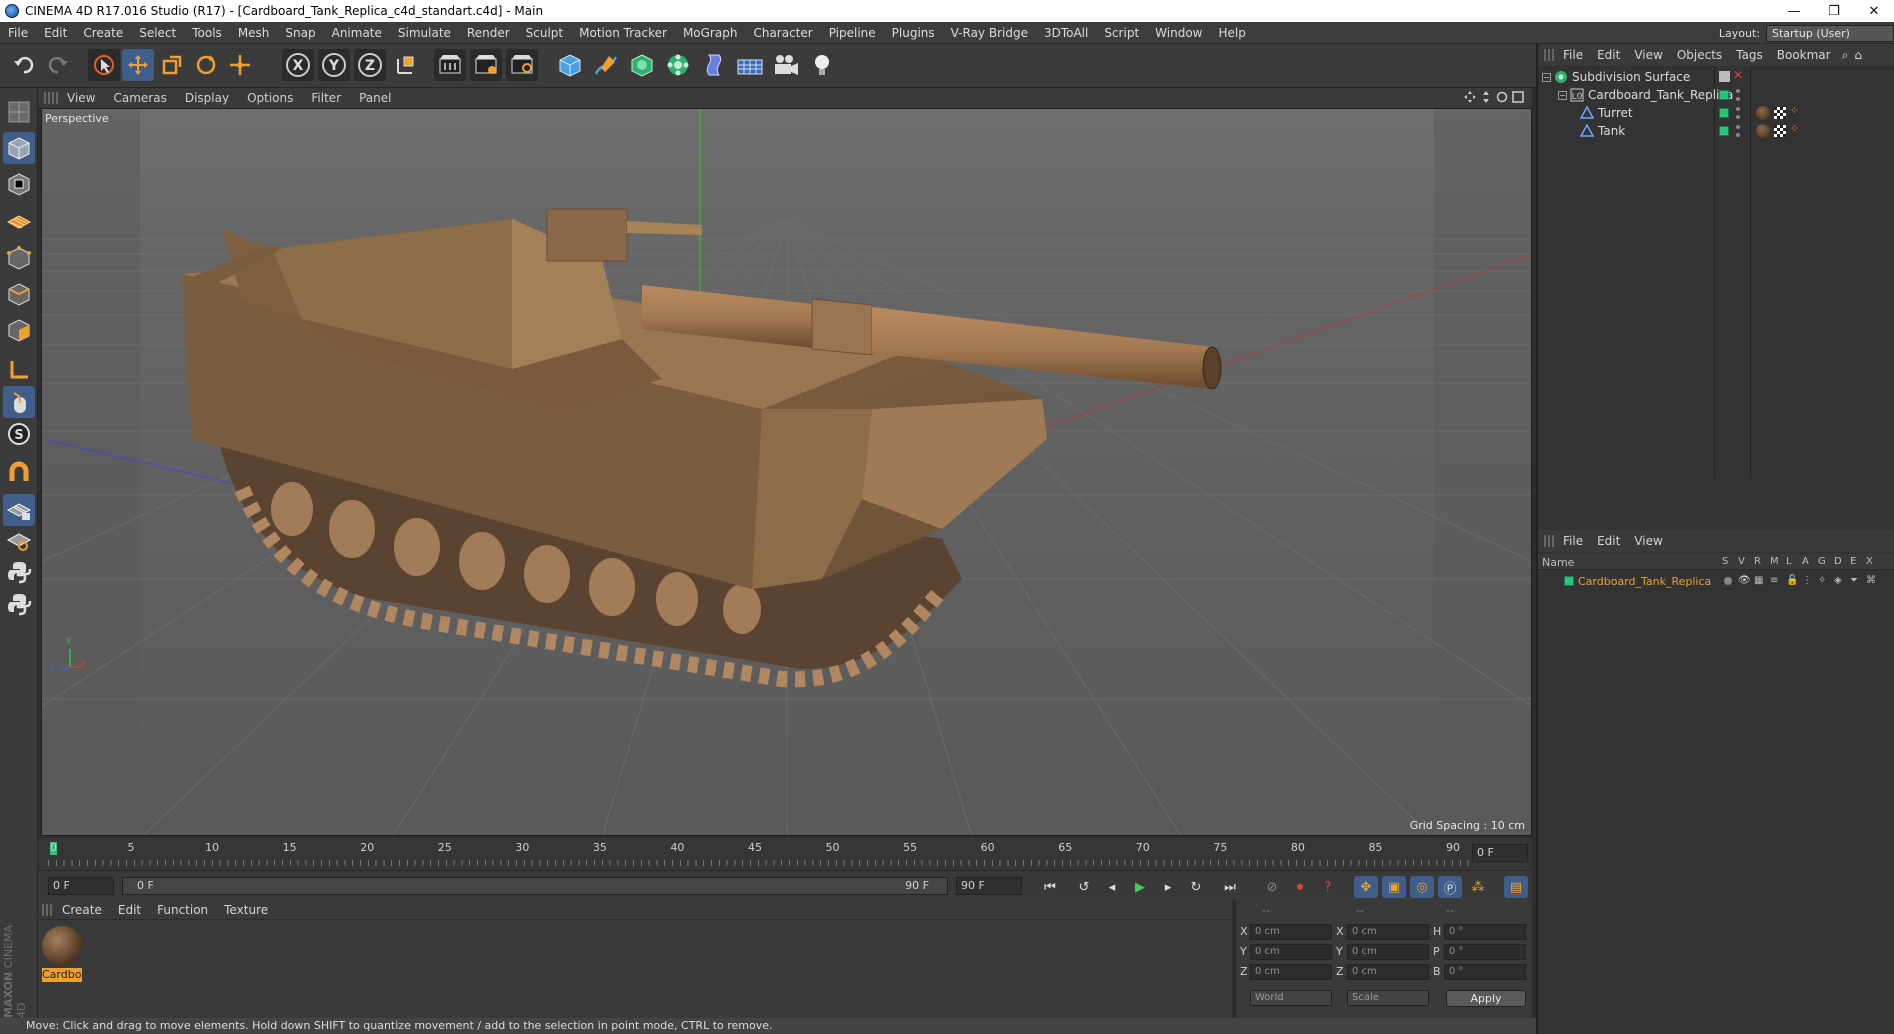 This screenshot has width=1894, height=1034. I want to click on layer-row-cardboard-tank: Cardboard_Tank_Replica 👁 ▦ ≡ 🔓 ⋮ ✧ ◈ ⏷ ⌘, so click(1716, 581).